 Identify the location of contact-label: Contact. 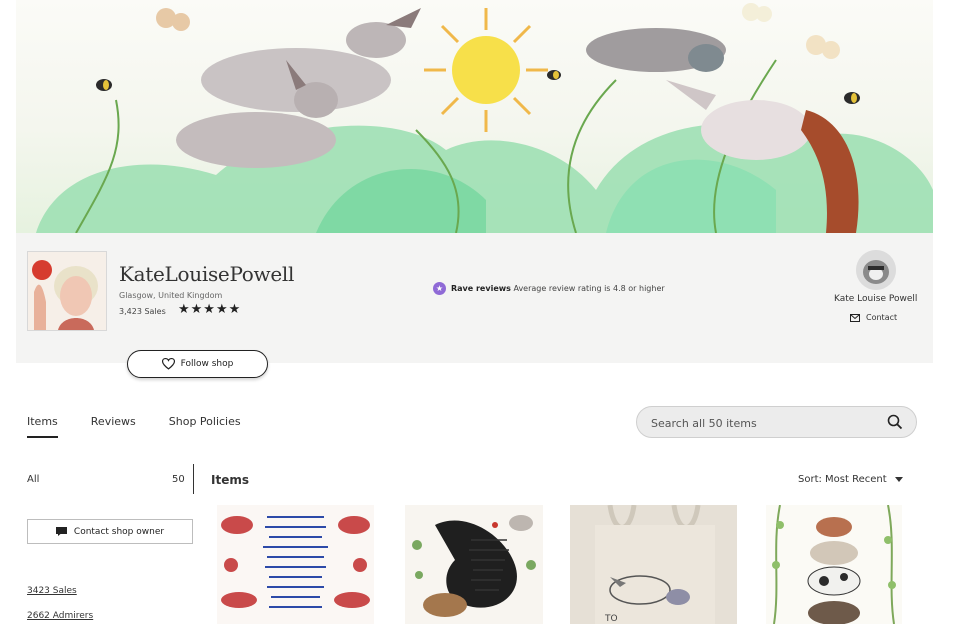
(882, 317).